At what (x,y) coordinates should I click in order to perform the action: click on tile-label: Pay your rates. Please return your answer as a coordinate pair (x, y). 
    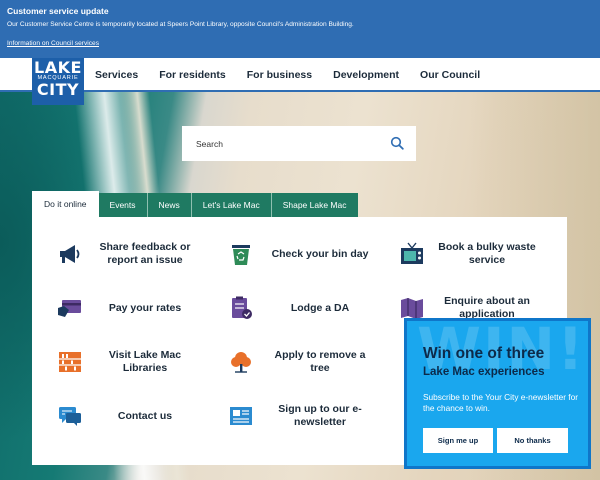
    Looking at the image, I should click on (145, 307).